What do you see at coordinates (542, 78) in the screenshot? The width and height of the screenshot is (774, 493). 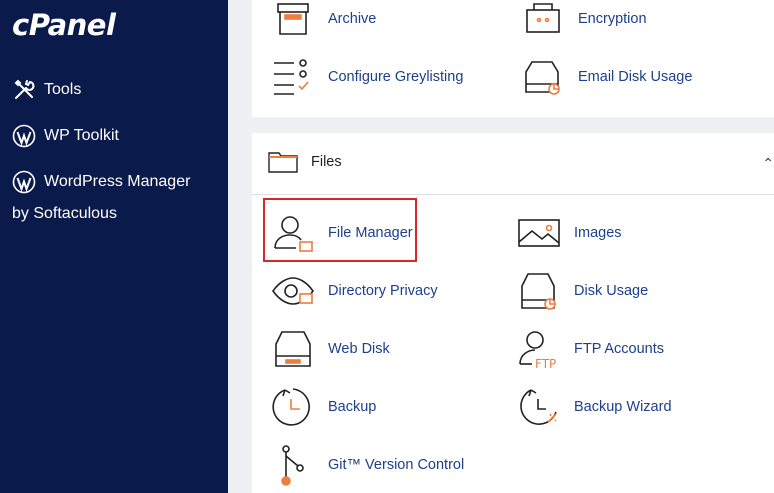 I see `email-disk-usage-icon` at bounding box center [542, 78].